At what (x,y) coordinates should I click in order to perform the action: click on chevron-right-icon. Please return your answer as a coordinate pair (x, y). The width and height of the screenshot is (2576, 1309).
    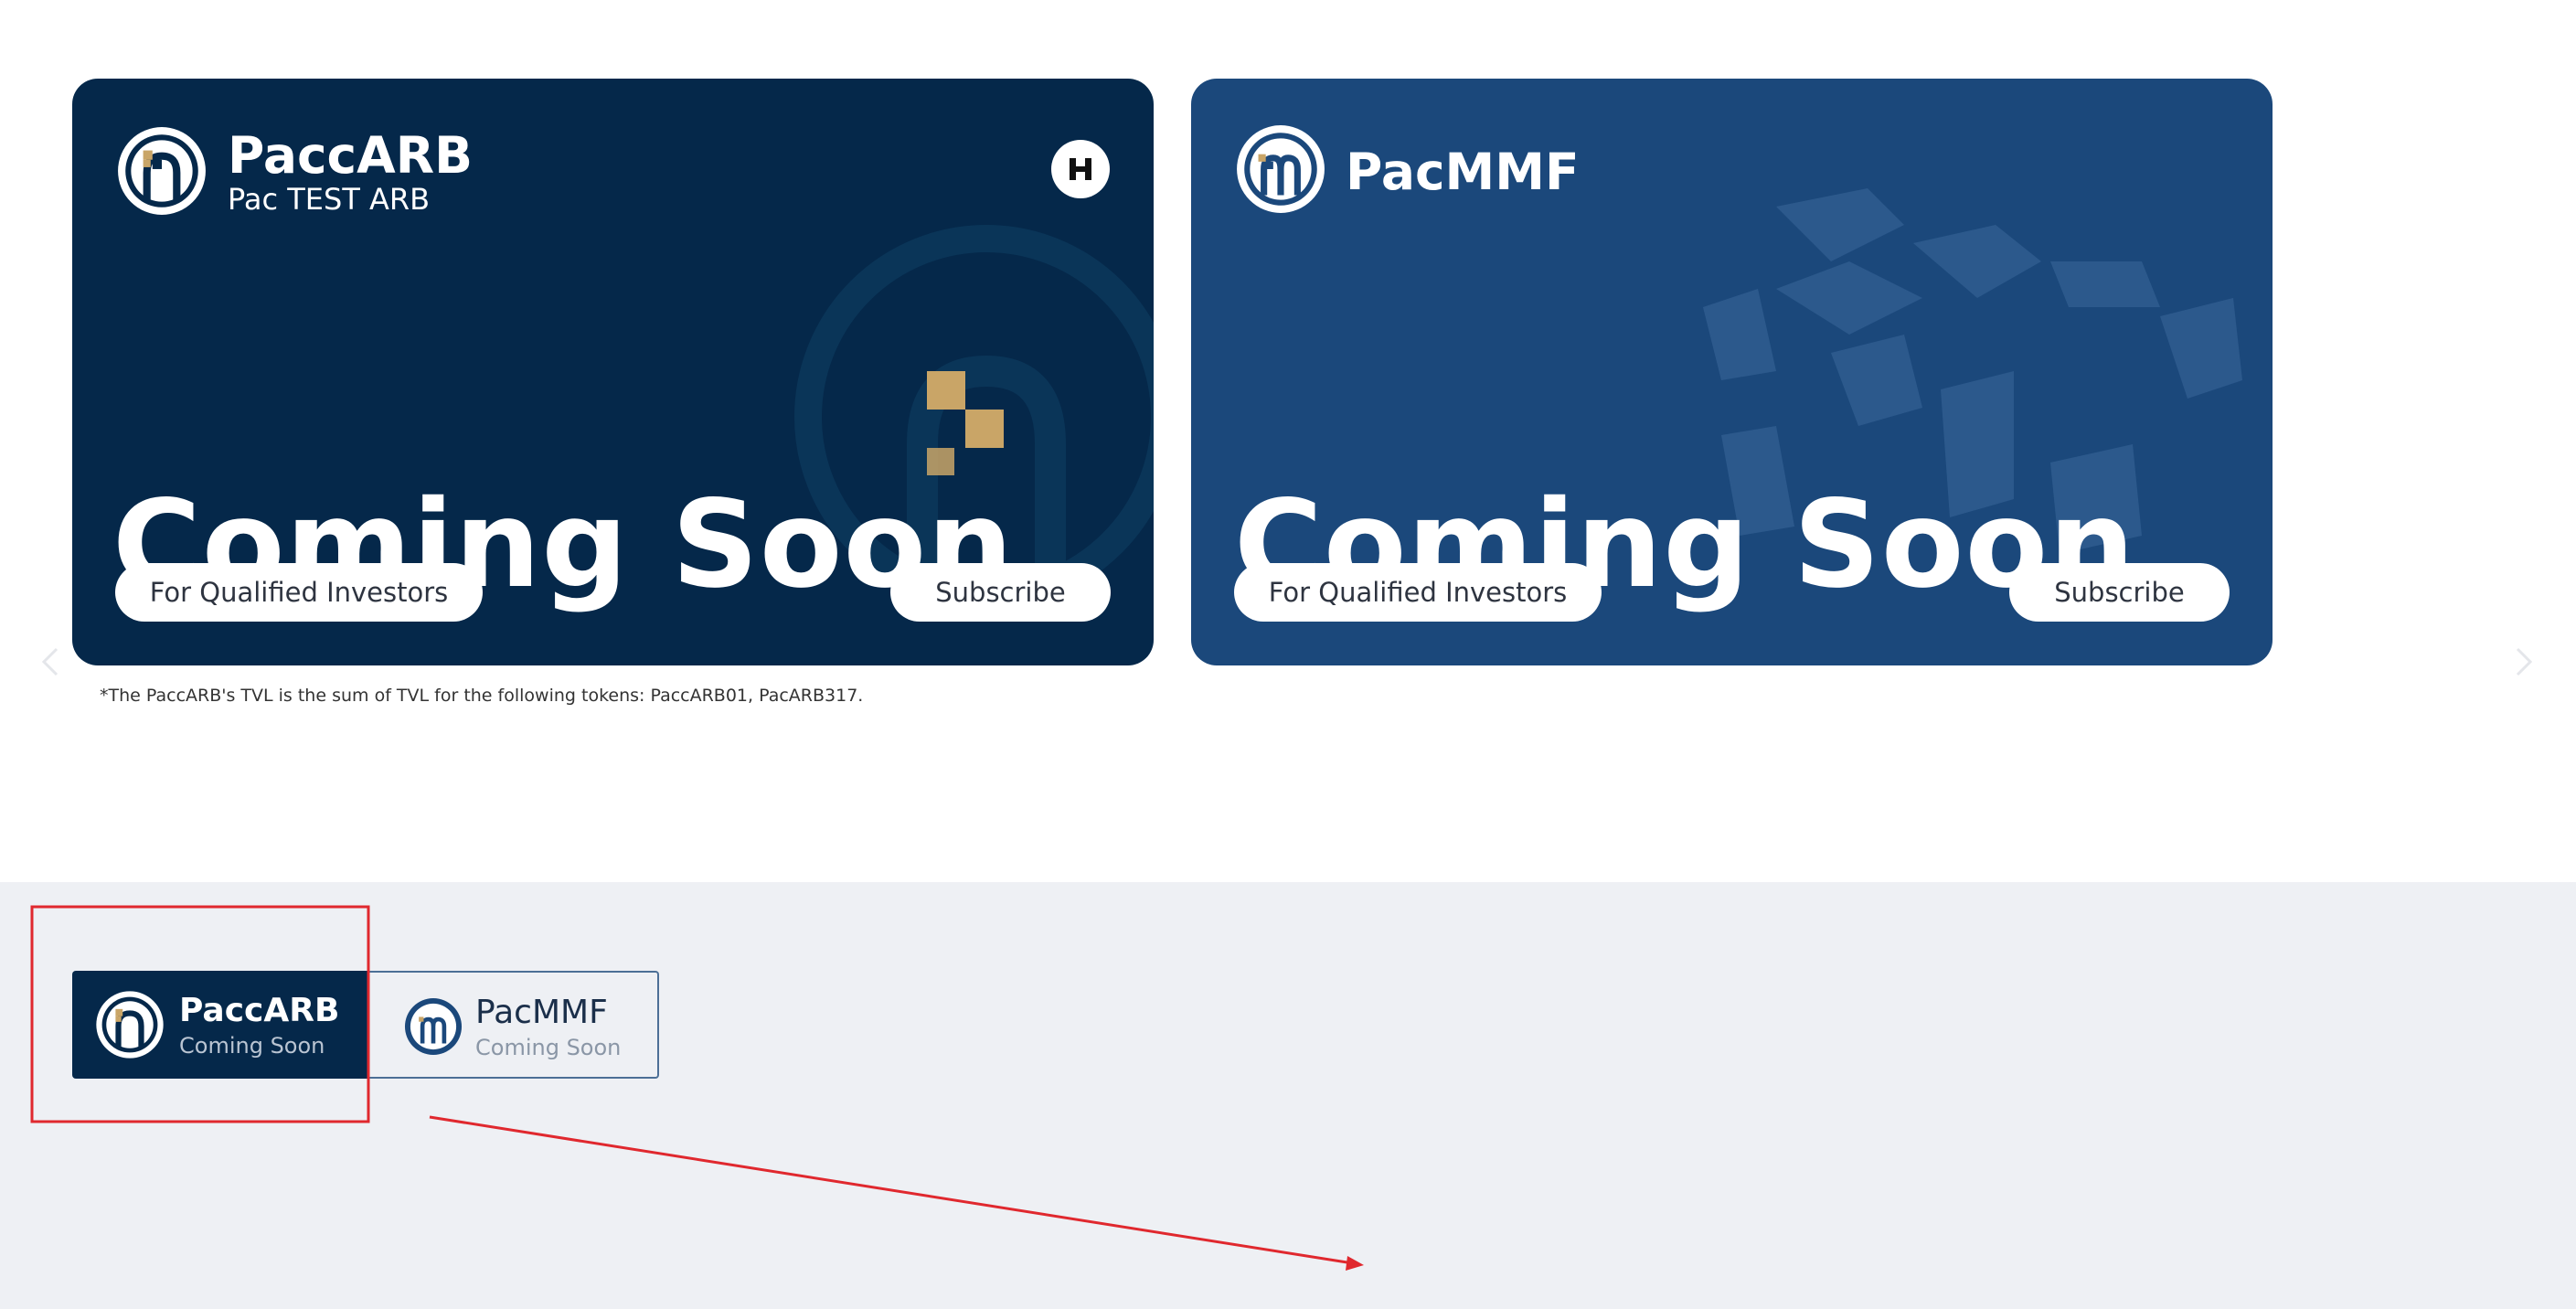
    Looking at the image, I should click on (2524, 662).